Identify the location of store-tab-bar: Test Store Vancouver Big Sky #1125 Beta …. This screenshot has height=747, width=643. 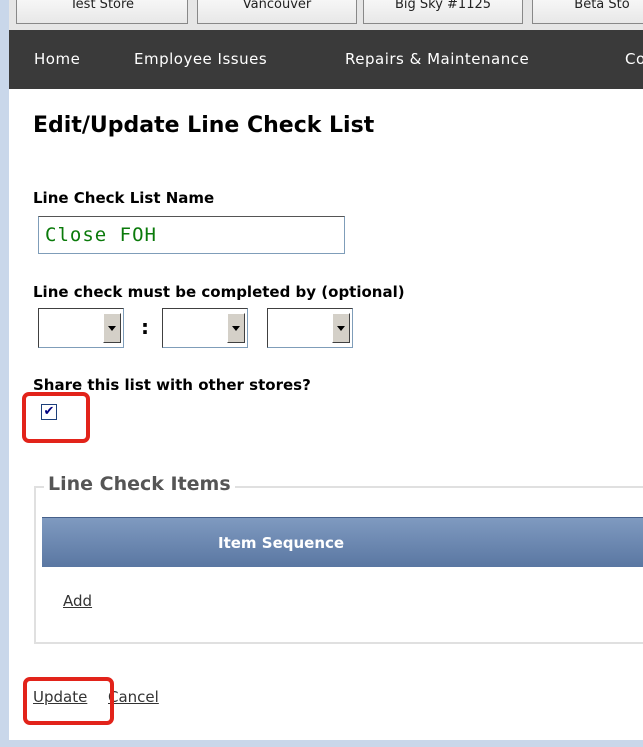
(326, 15).